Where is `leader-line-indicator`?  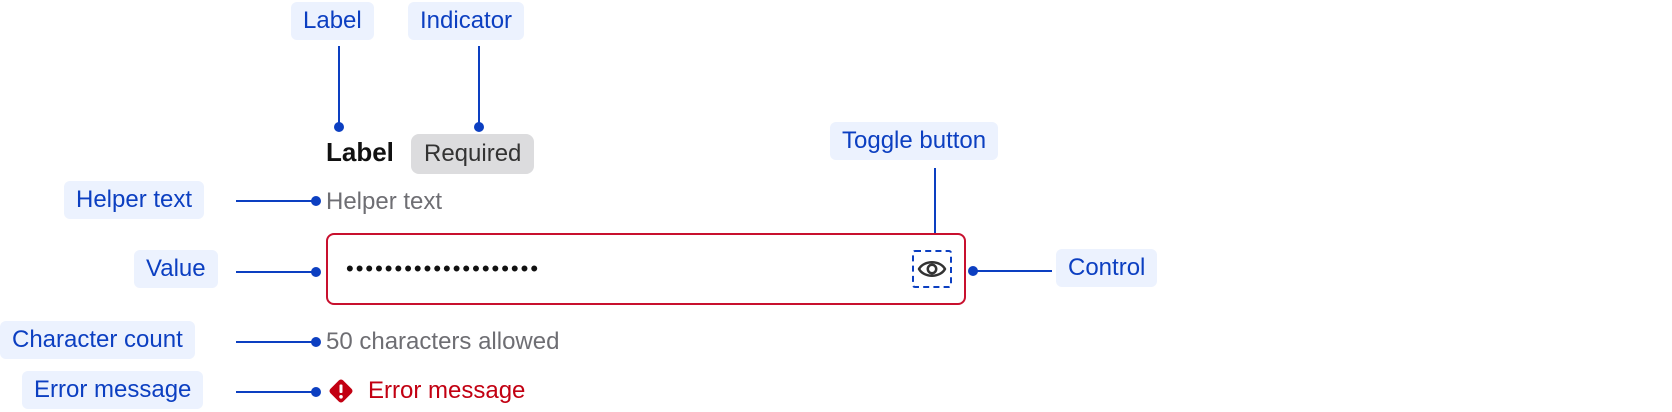
leader-line-indicator is located at coordinates (479, 87).